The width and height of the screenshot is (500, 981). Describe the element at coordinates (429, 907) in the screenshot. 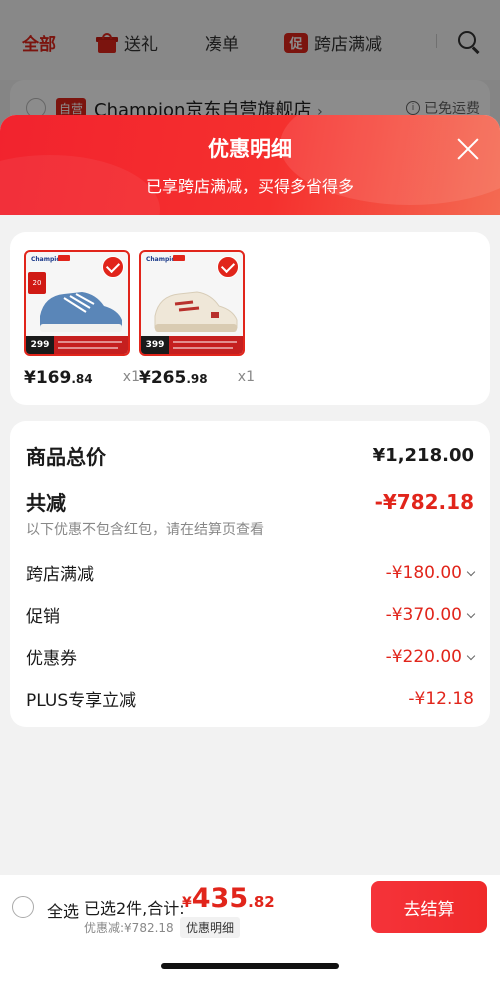

I see `checkout-button: 去结算` at that location.